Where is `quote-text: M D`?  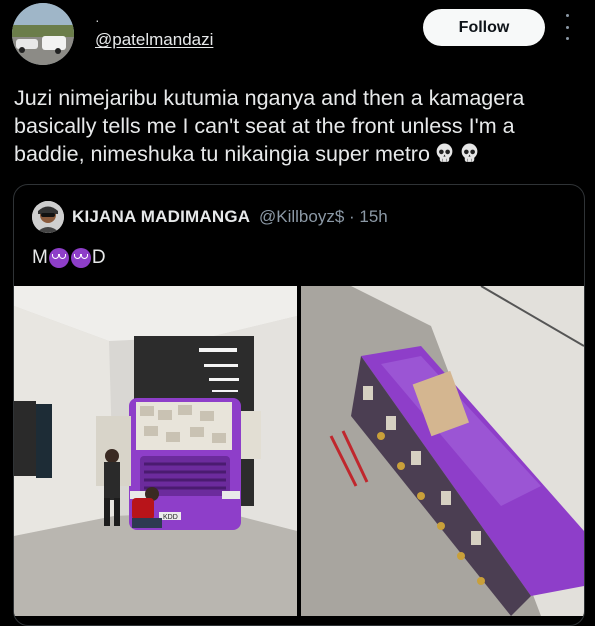
quote-text: M D is located at coordinates (69, 258).